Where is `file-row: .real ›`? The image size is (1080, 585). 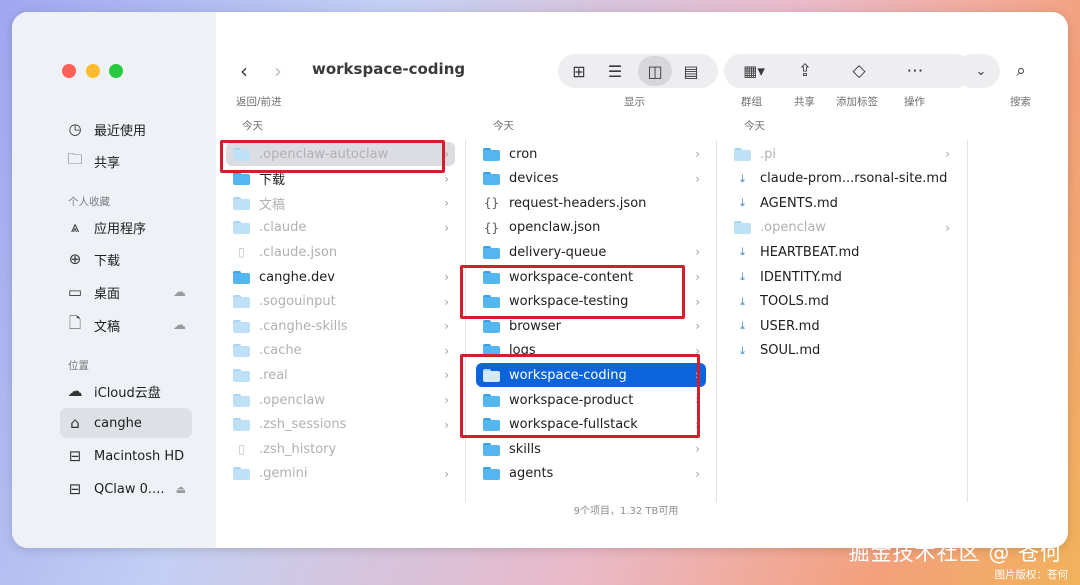
file-row: .real › is located at coordinates (340, 375).